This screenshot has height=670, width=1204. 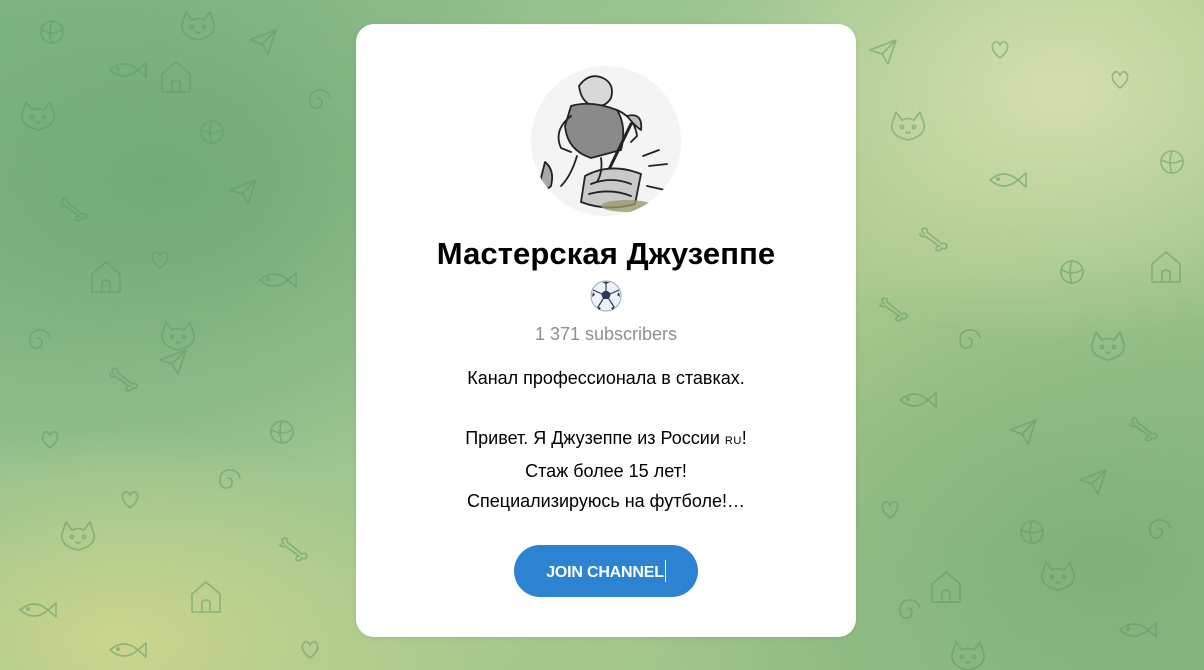 I want to click on description-line-3: Стаж более 15 лет!, so click(x=606, y=471).